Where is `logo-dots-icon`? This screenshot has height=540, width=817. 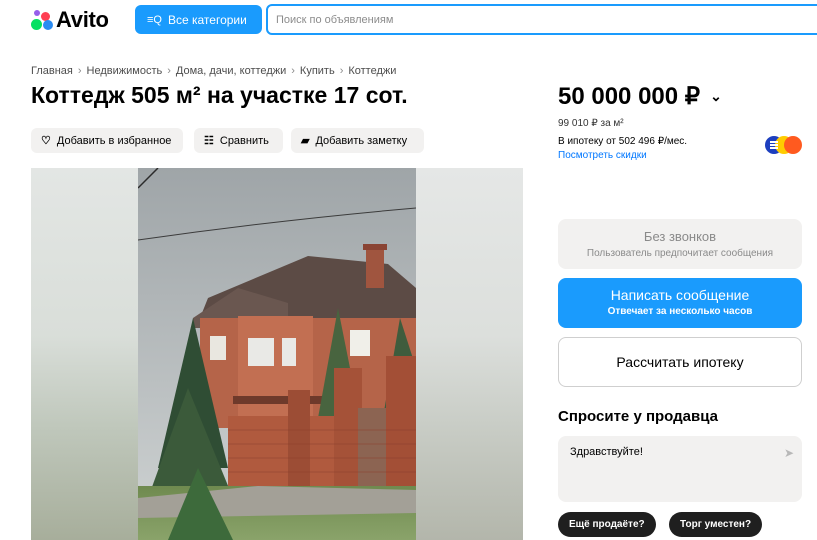 logo-dots-icon is located at coordinates (42, 20).